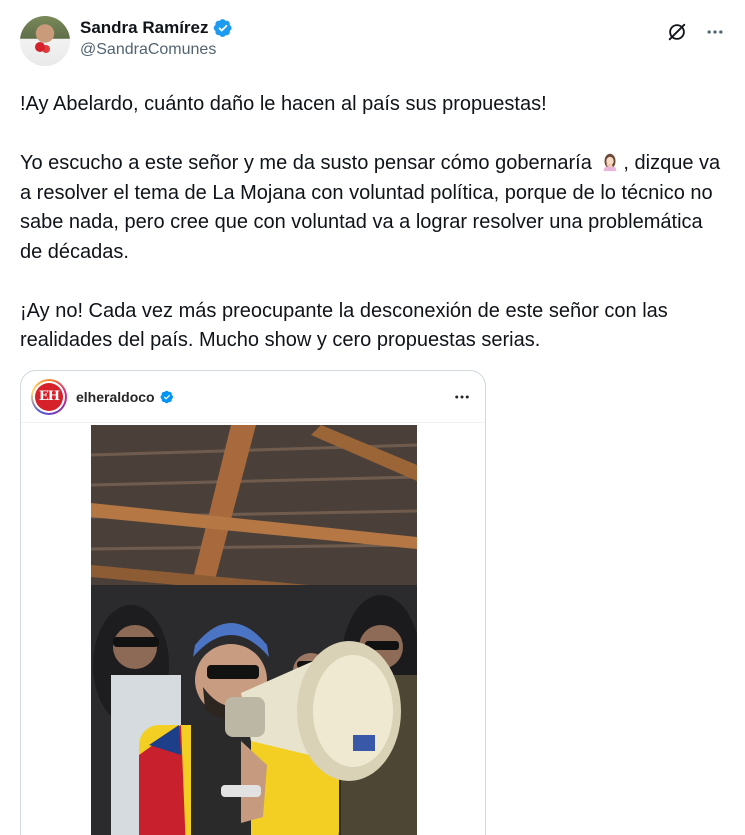 The image size is (745, 835). I want to click on name-row: Sandra Ramírez, so click(156, 28).